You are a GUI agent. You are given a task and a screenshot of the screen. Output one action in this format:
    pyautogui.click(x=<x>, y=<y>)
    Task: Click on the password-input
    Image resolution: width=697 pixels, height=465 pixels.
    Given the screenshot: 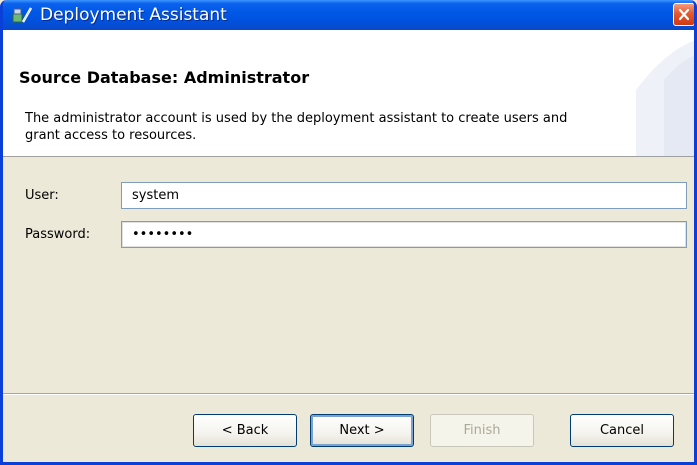 What is the action you would take?
    pyautogui.click(x=404, y=234)
    